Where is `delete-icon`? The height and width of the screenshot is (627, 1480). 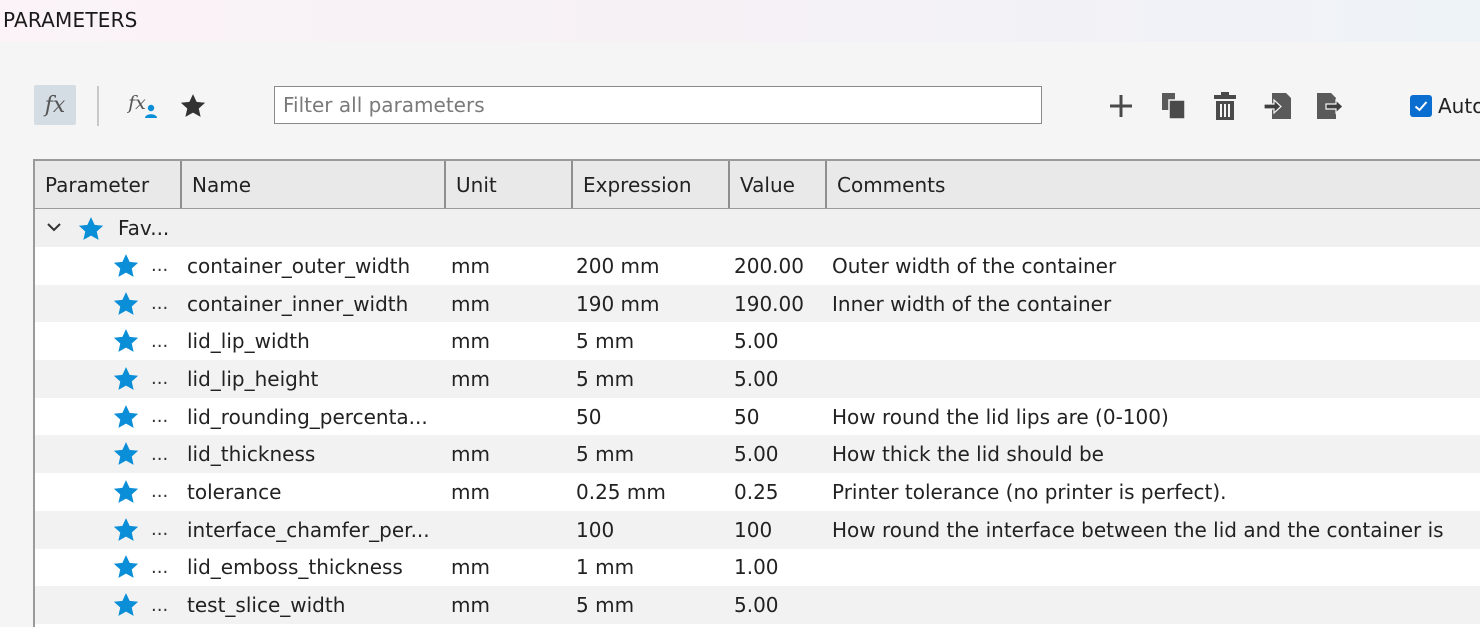 delete-icon is located at coordinates (1225, 106).